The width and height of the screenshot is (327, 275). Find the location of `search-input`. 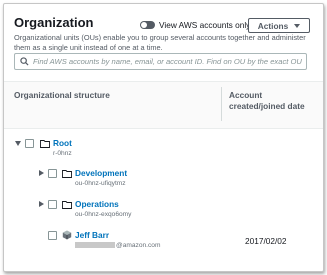

search-input is located at coordinates (168, 61).